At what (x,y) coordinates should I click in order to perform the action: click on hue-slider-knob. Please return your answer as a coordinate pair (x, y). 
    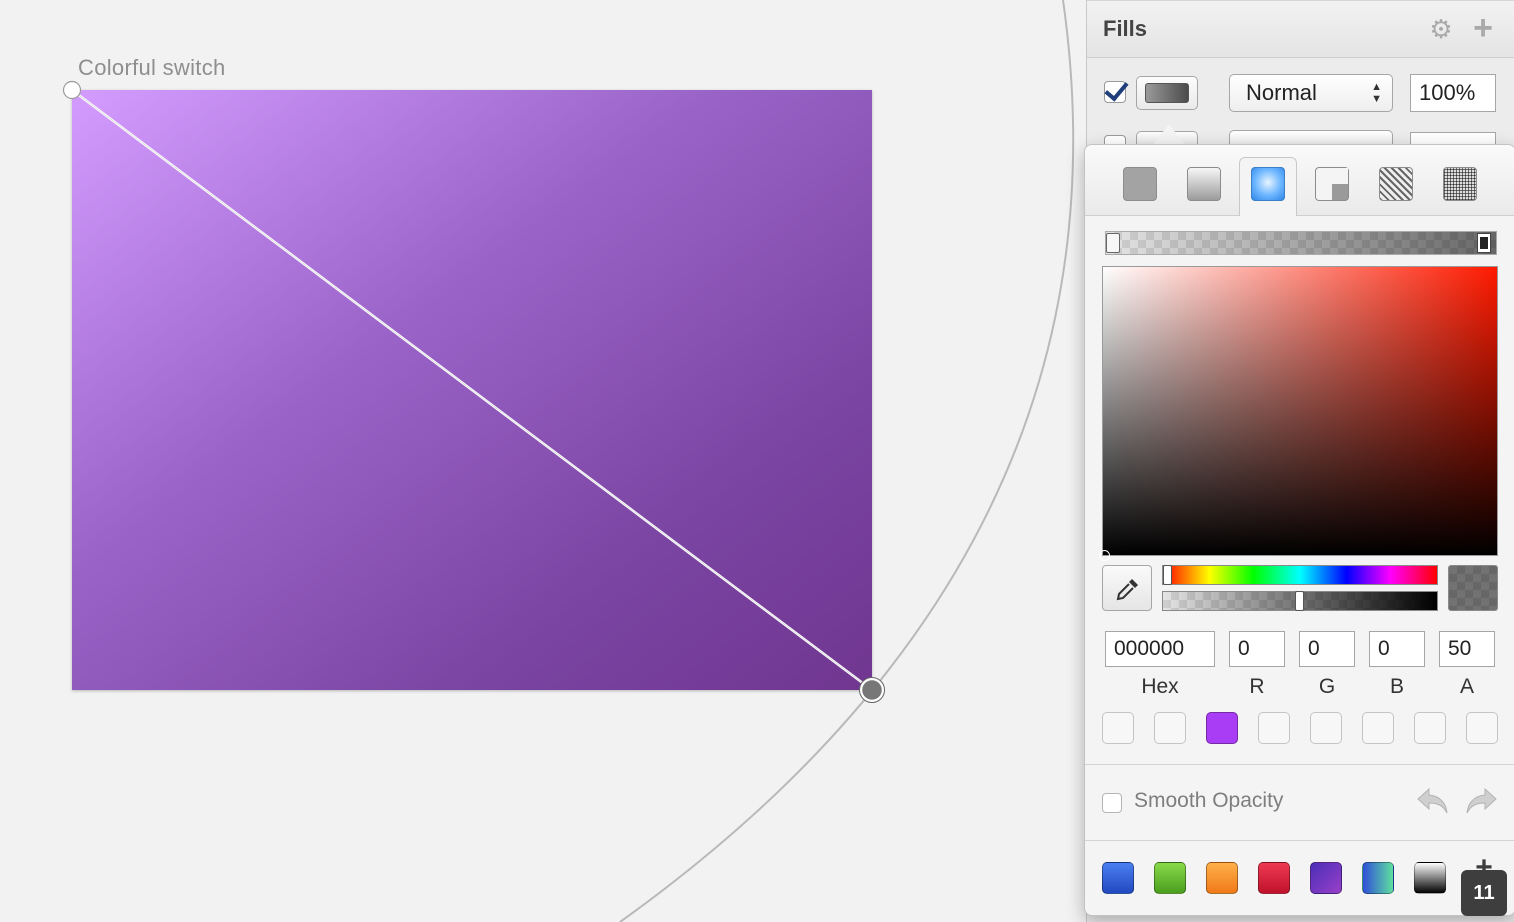
    Looking at the image, I should click on (1167, 575).